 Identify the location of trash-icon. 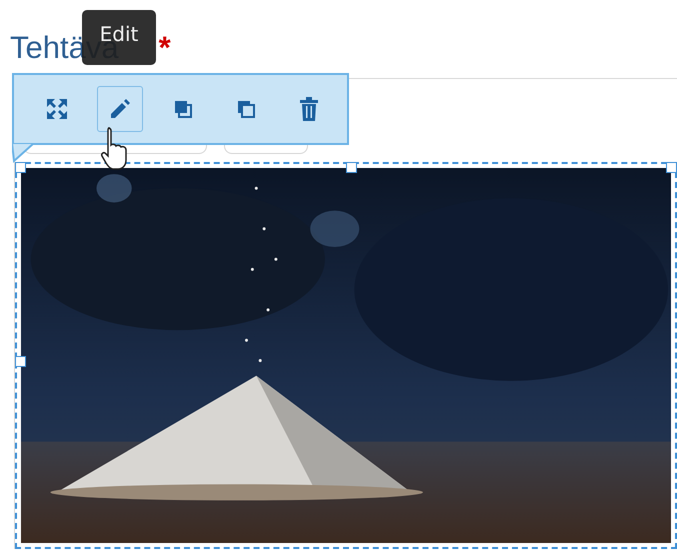
(309, 109).